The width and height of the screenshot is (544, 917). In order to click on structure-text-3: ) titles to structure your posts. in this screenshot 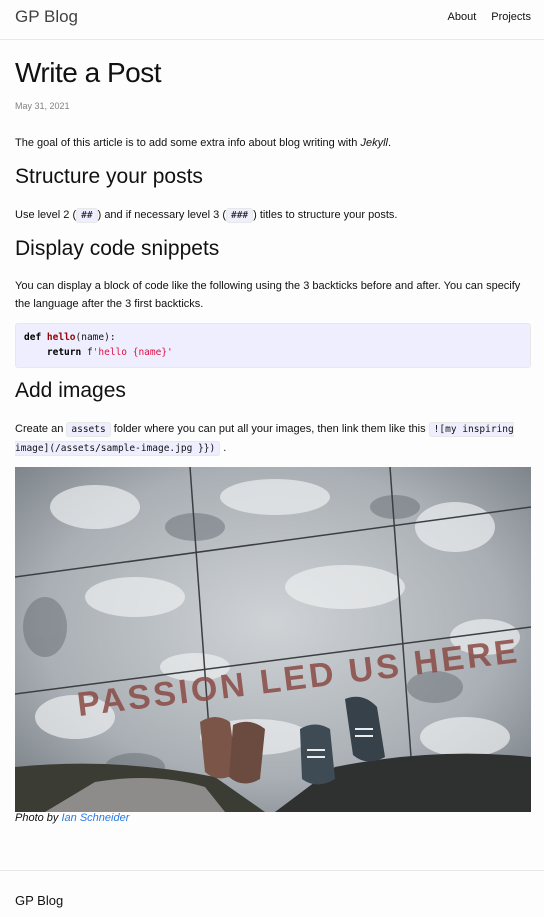, I will do `click(325, 215)`.